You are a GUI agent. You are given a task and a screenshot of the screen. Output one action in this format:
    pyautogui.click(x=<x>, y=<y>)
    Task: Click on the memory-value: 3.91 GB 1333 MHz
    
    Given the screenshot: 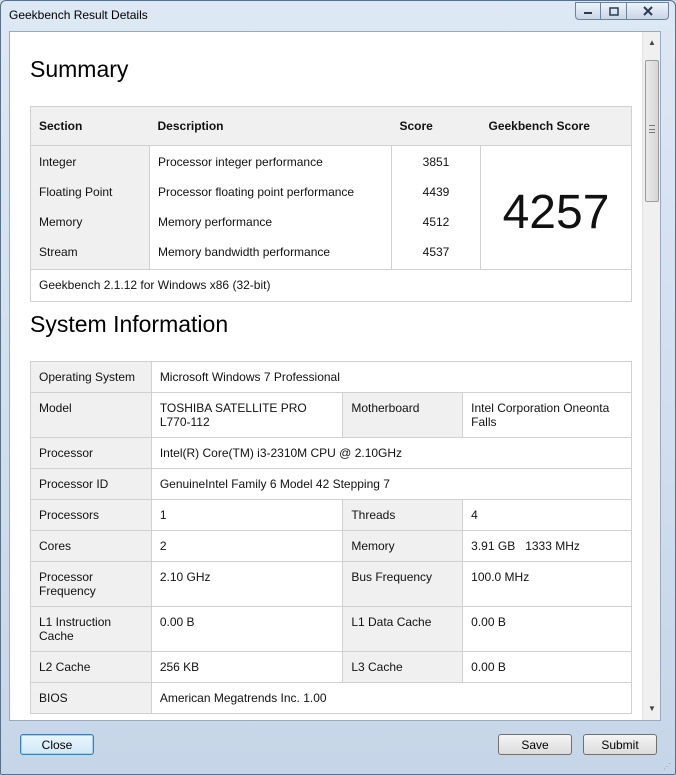 What is the action you would take?
    pyautogui.click(x=547, y=546)
    